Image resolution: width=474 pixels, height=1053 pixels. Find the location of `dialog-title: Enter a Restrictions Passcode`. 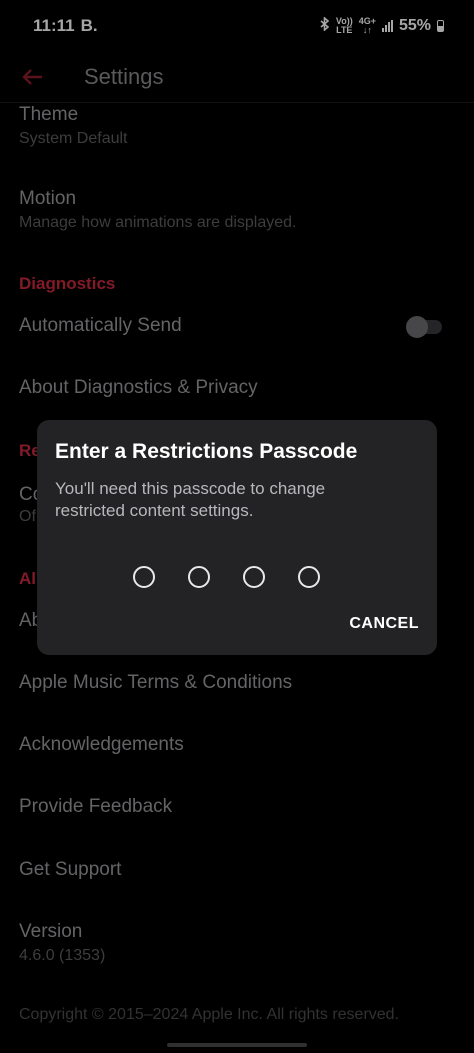

dialog-title: Enter a Restrictions Passcode is located at coordinates (206, 451).